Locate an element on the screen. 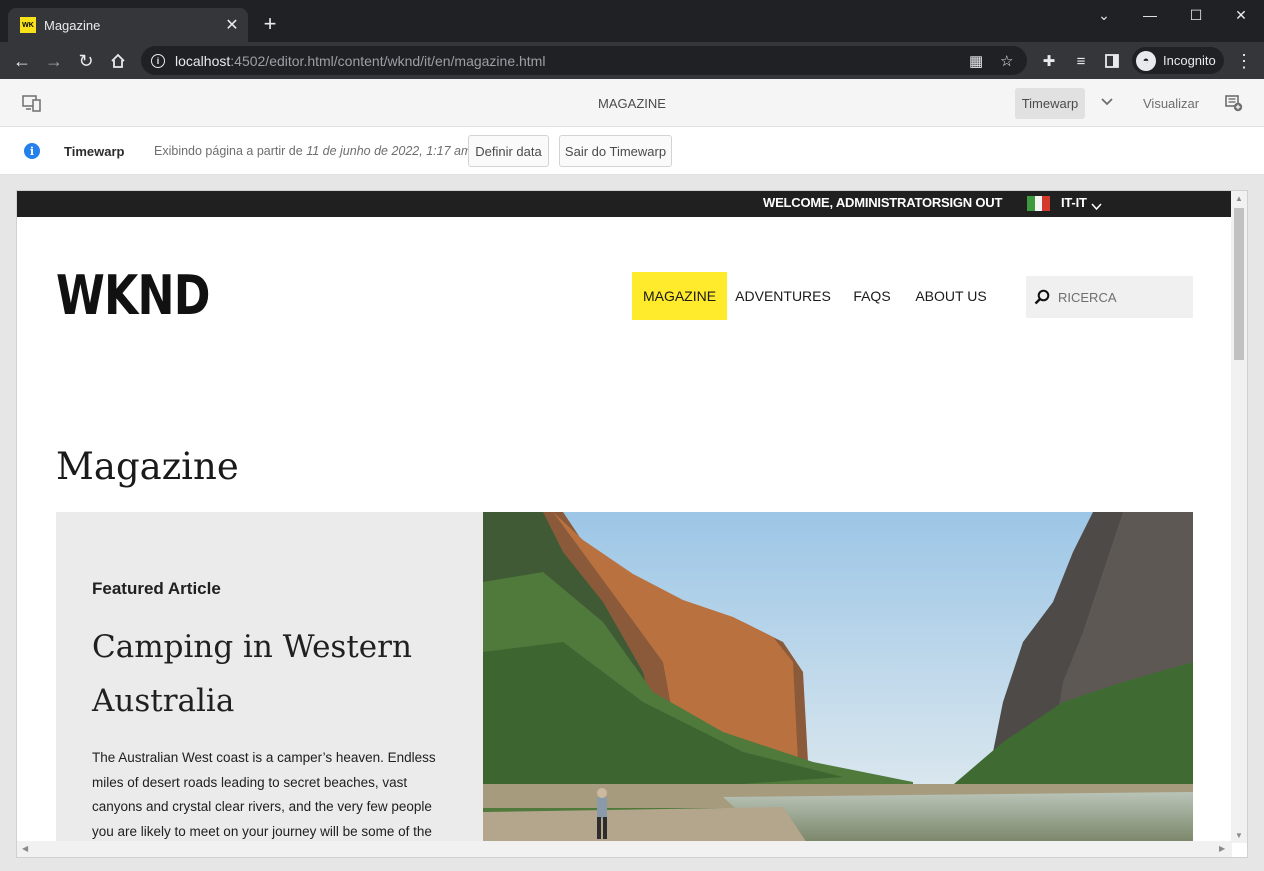 This screenshot has height=871, width=1264. qr-code-icon: ▦ is located at coordinates (976, 61).